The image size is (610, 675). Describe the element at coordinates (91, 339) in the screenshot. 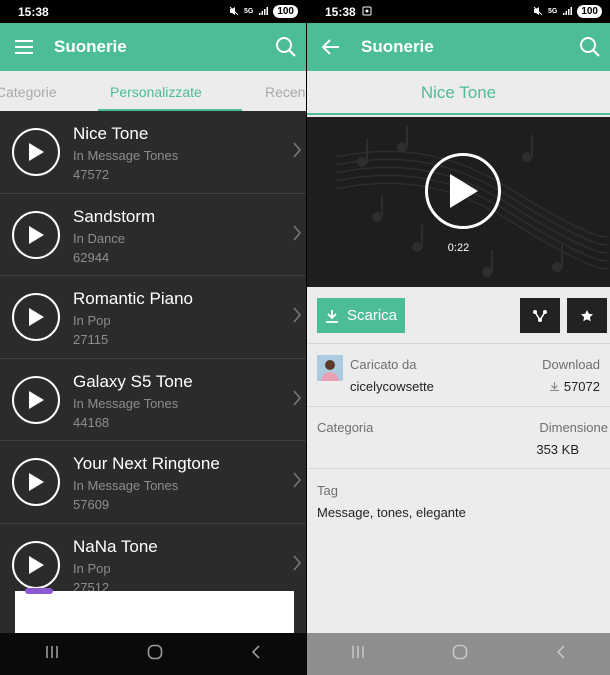

I see `ringtone-count: 27115` at that location.